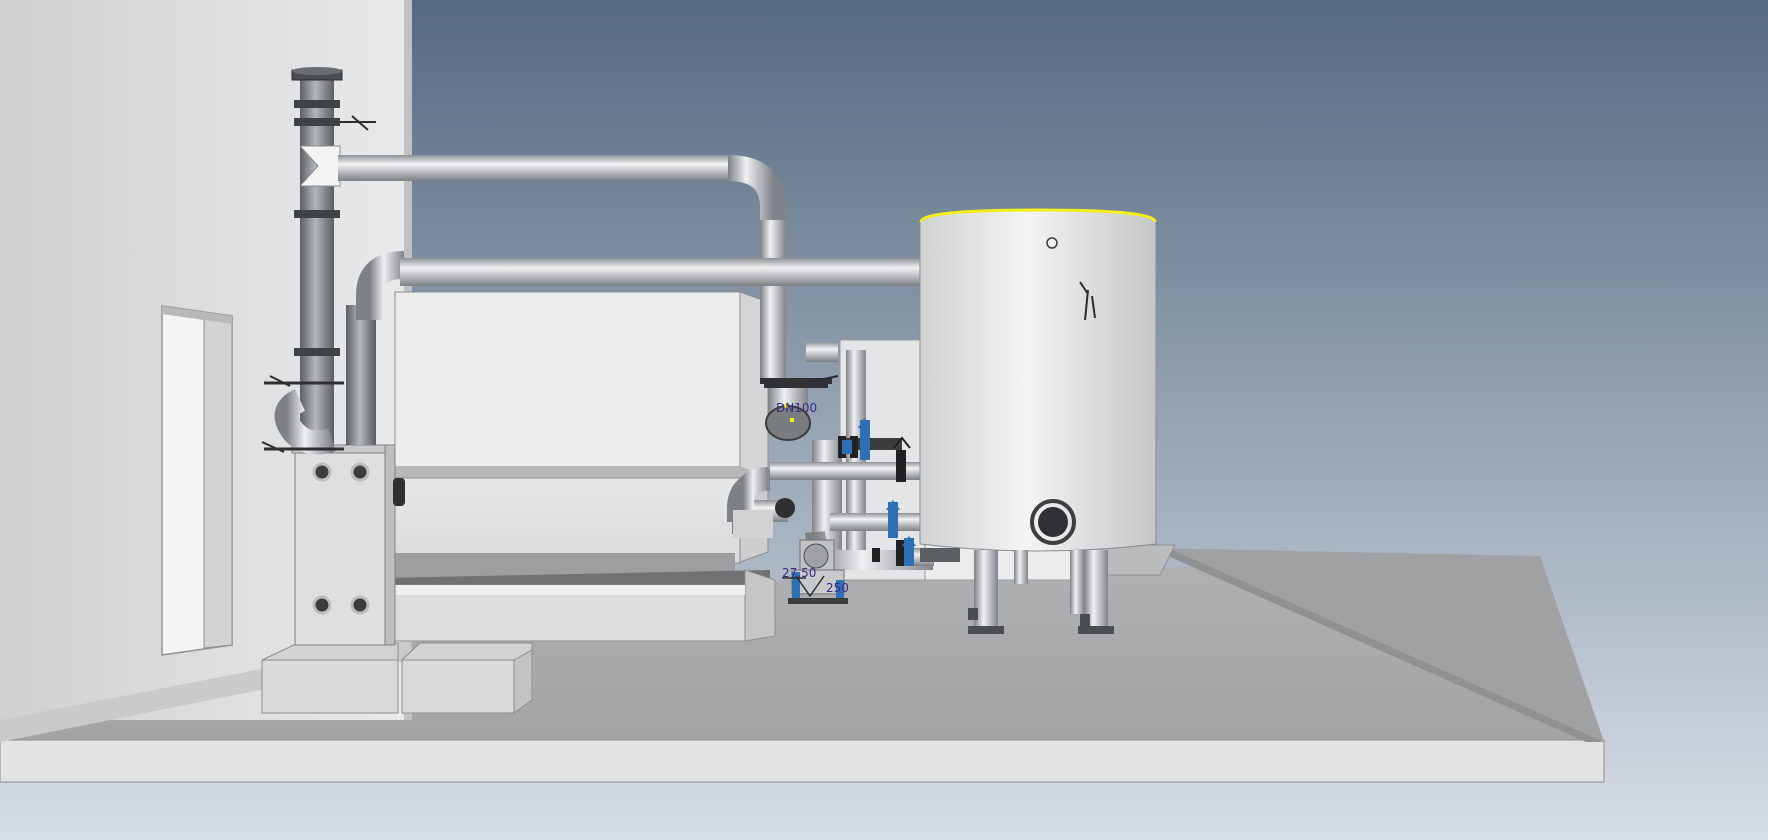  I want to click on door-opening, so click(197, 480).